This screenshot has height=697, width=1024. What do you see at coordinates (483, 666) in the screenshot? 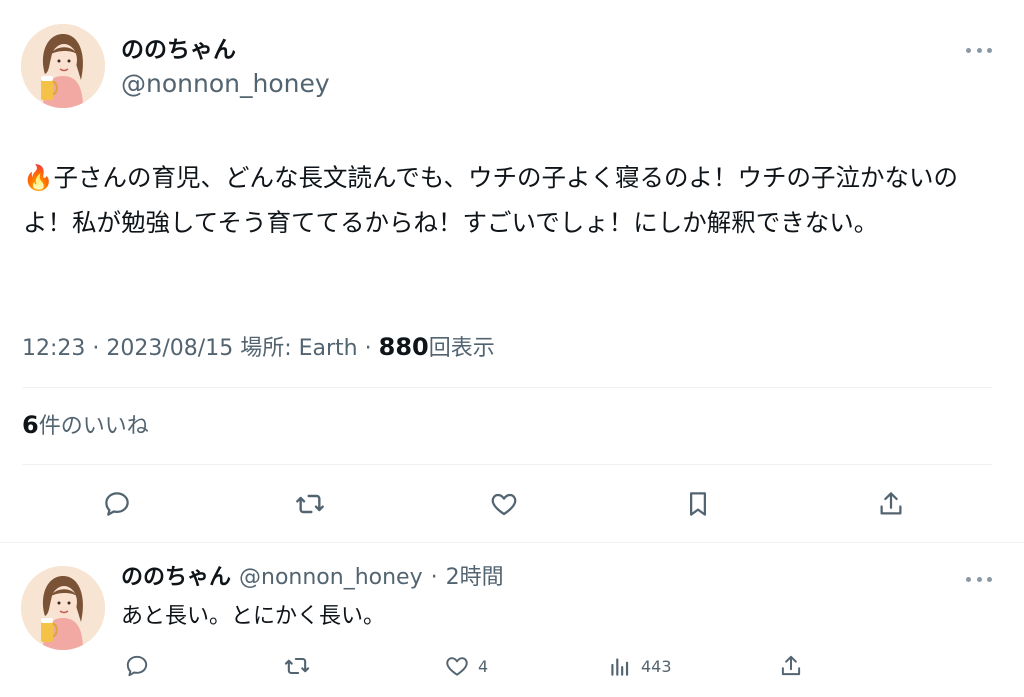
I see `reply-like-count: 4` at bounding box center [483, 666].